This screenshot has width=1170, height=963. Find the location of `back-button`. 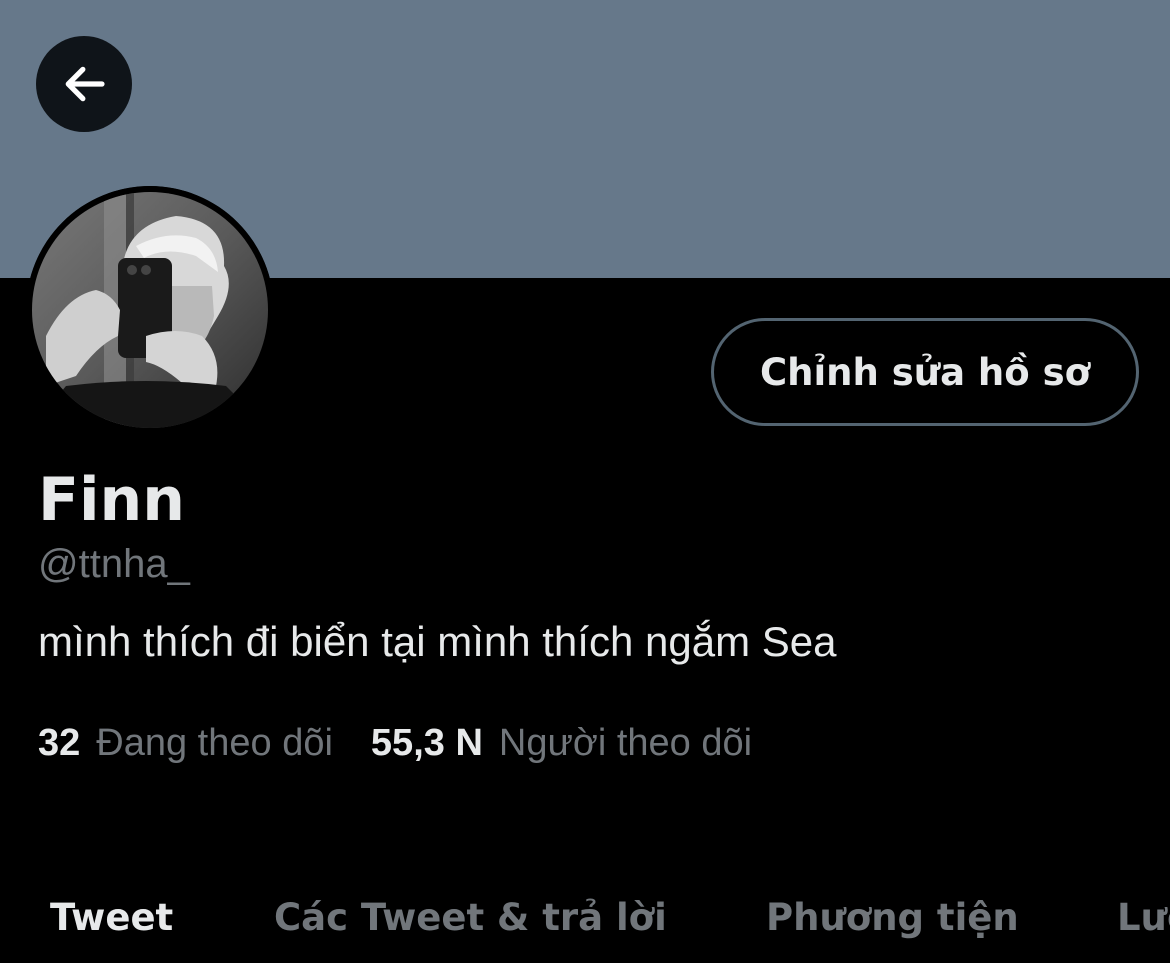

back-button is located at coordinates (84, 84).